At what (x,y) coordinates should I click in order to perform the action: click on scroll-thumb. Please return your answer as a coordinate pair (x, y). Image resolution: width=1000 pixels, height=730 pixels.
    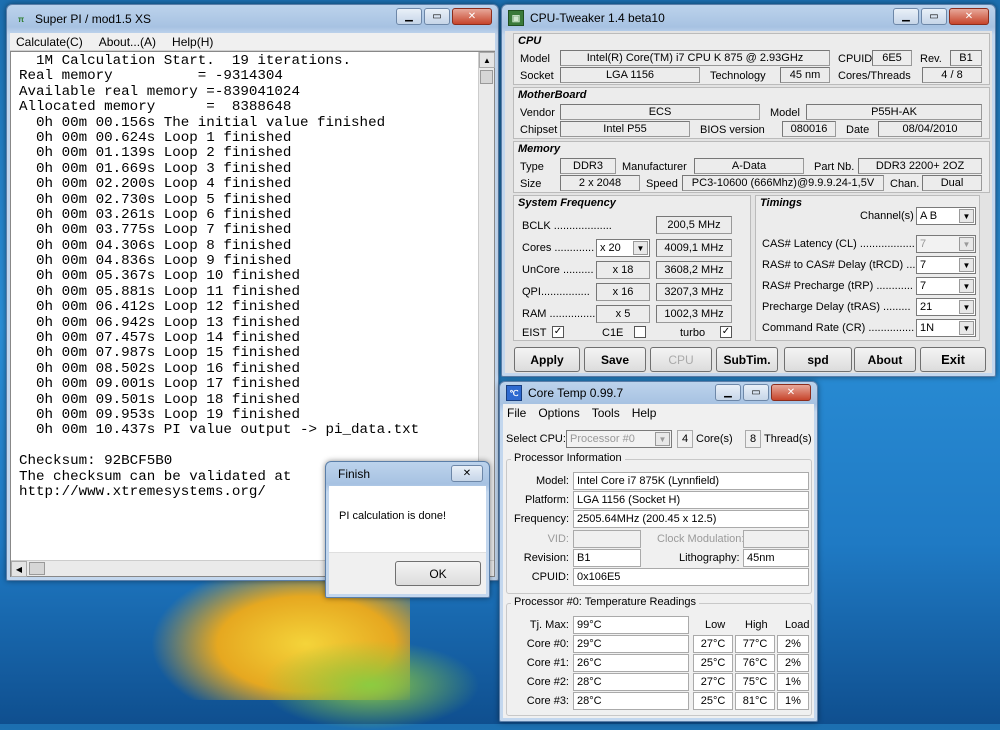
    Looking at the image, I should click on (486, 77).